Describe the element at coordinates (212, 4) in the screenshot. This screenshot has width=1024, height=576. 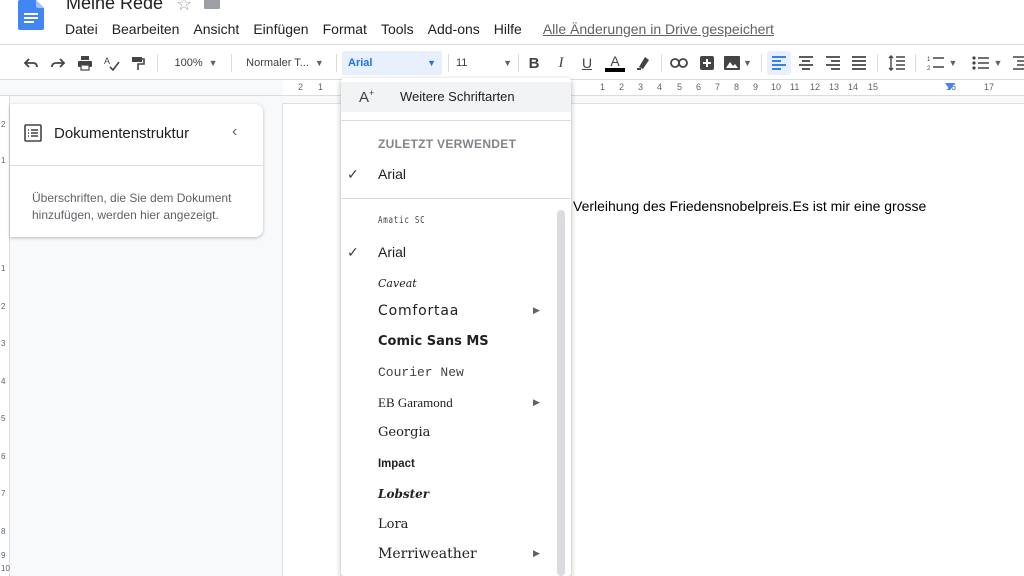
I see `folder-icon` at that location.